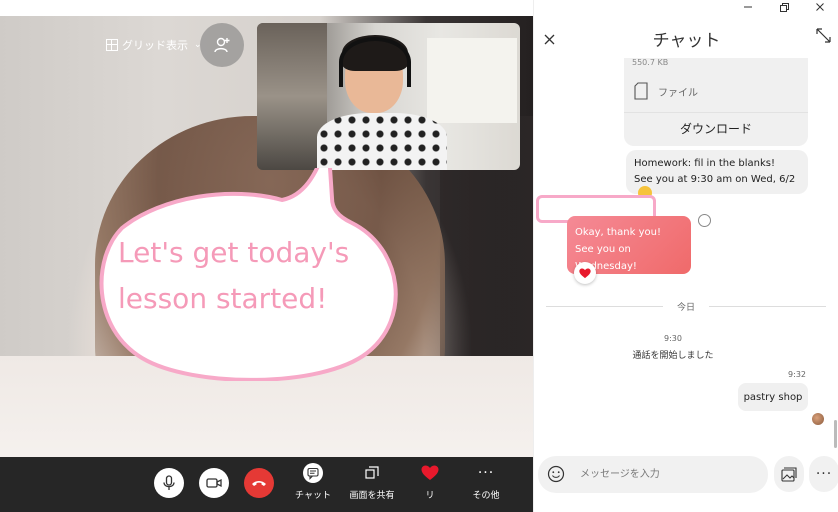 This screenshot has height=512, width=838. I want to click on chat-bubble-icon, so click(313, 473).